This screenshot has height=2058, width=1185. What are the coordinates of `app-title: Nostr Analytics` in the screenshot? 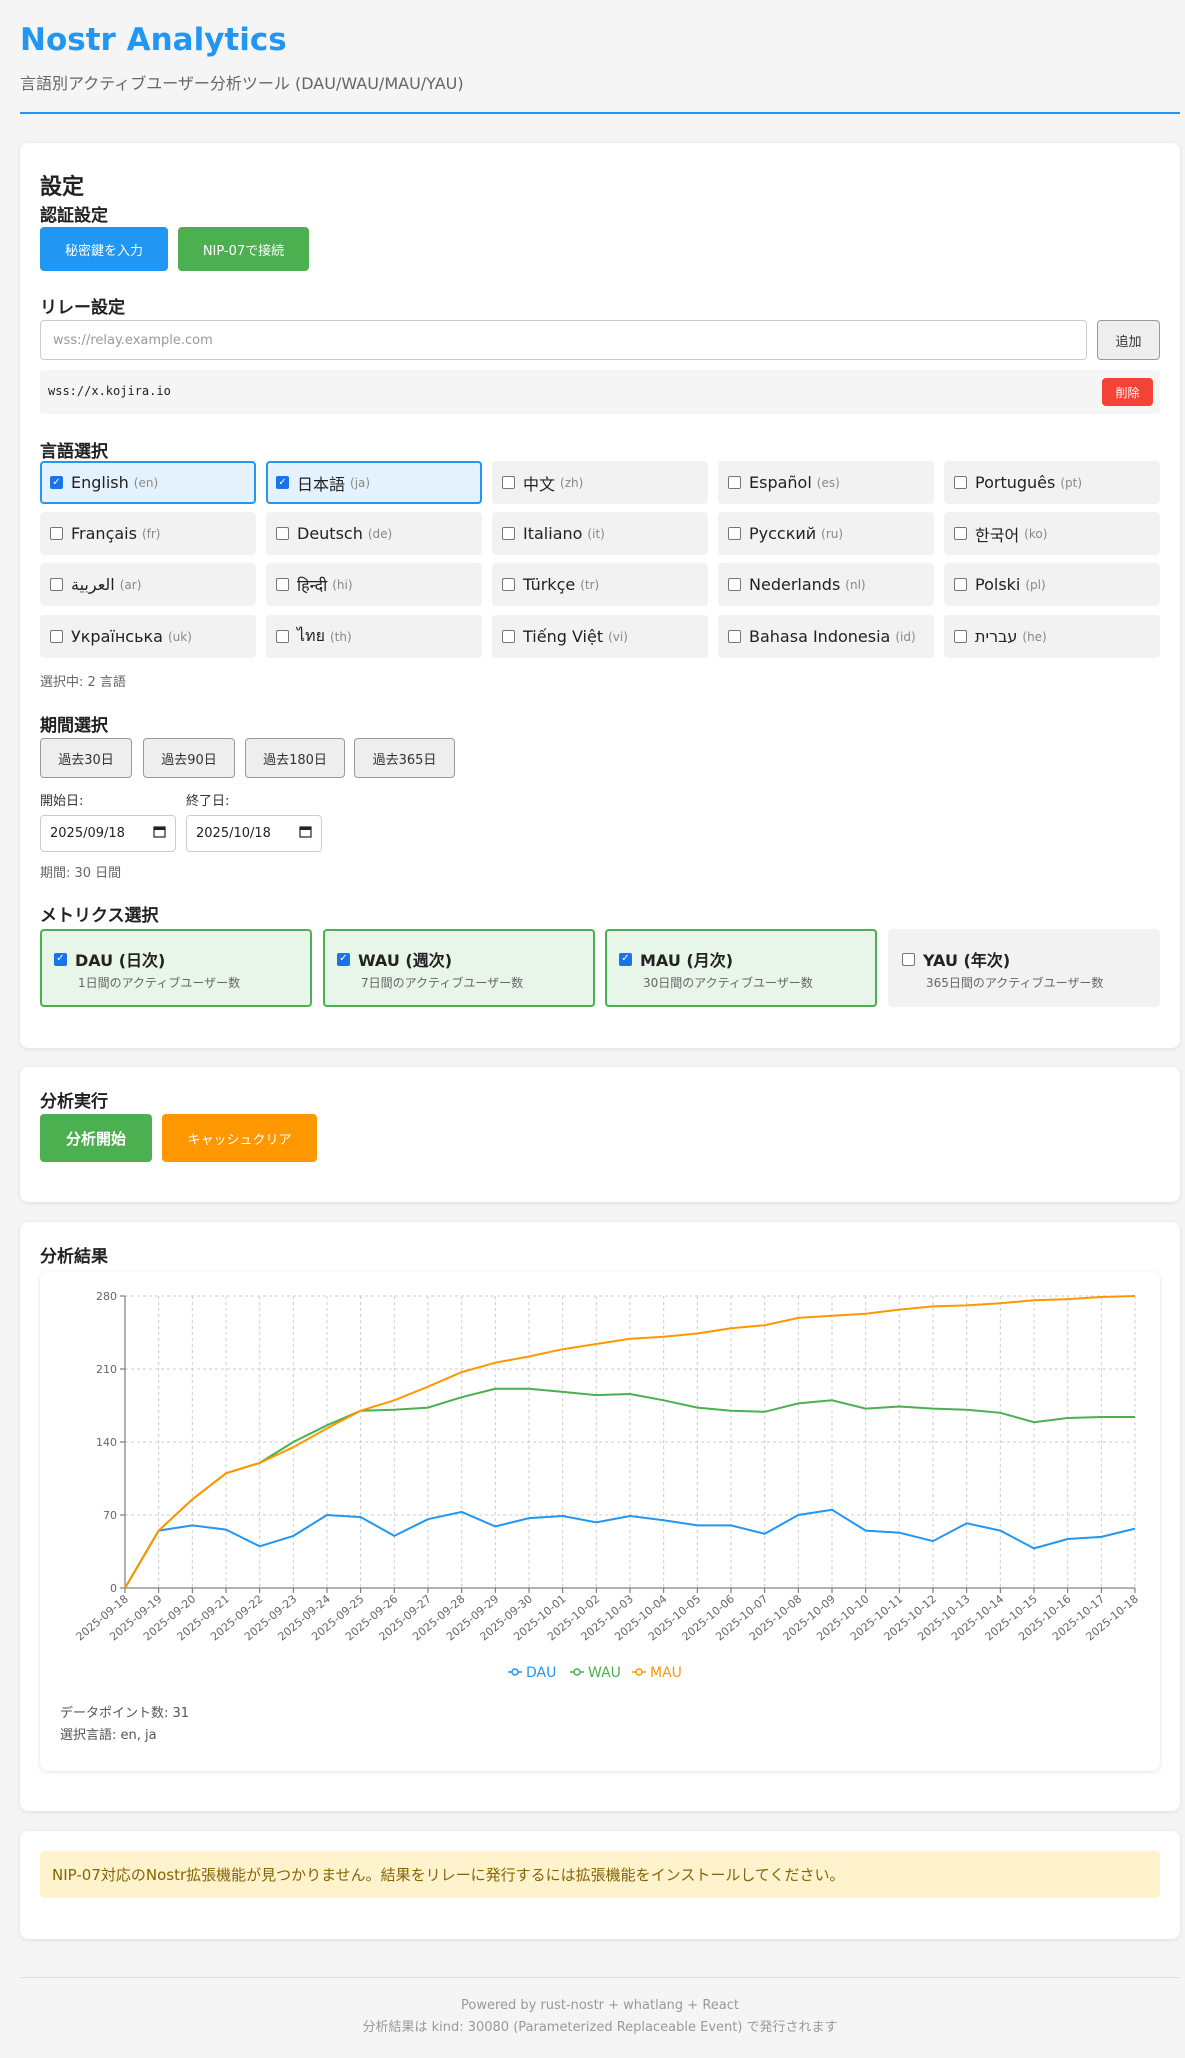 It's located at (153, 40).